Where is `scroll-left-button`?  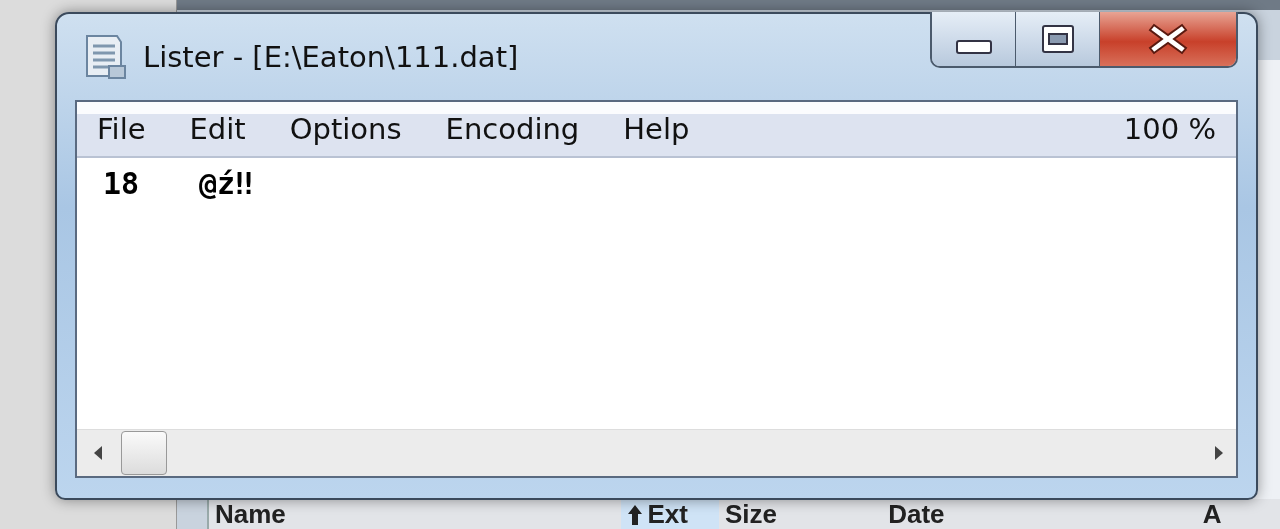
scroll-left-button is located at coordinates (98, 453).